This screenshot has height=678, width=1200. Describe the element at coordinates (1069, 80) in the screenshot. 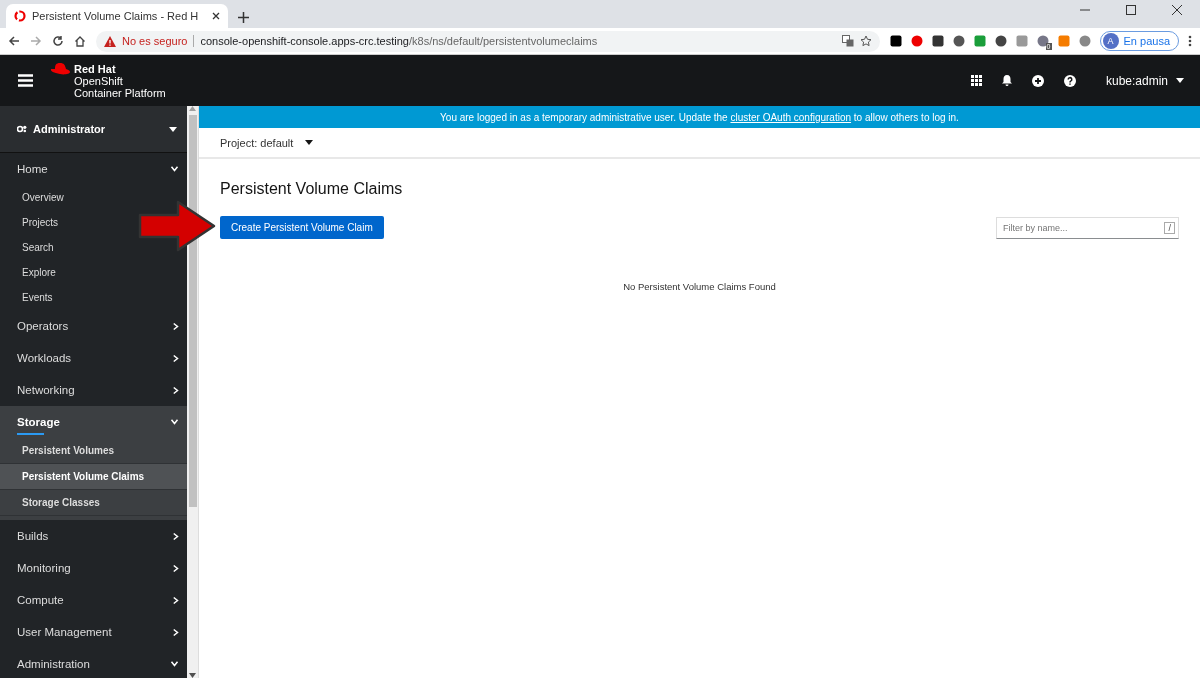

I see `help-icon` at that location.